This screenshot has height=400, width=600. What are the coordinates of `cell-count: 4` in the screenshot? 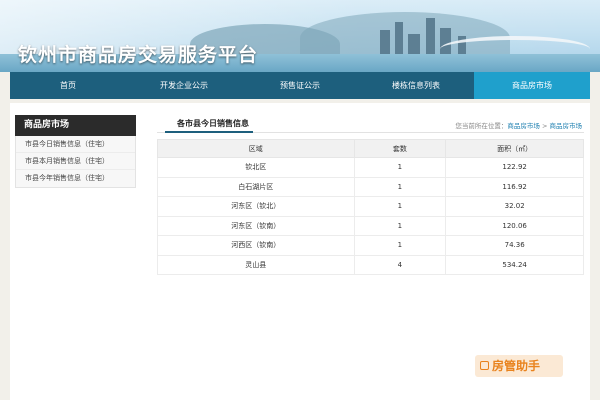 It's located at (400, 264).